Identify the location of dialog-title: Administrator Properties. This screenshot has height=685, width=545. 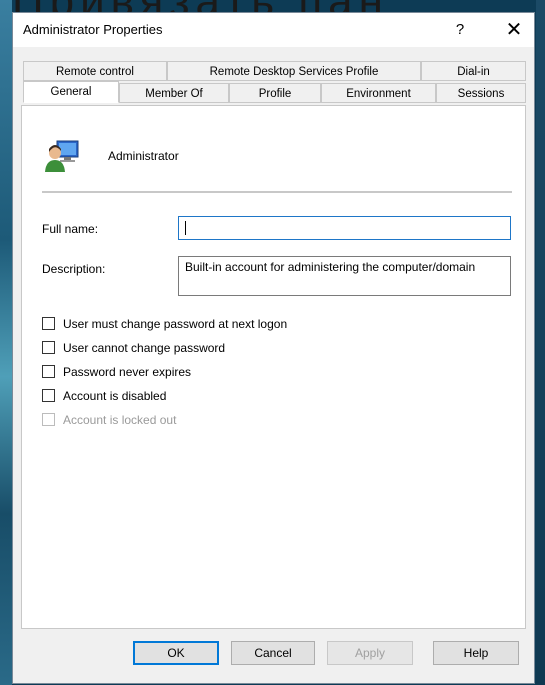
(93, 29).